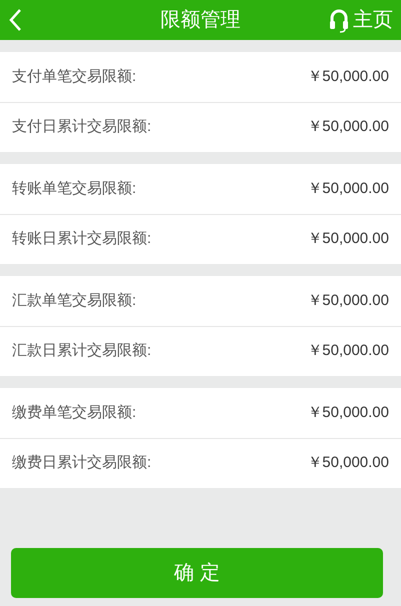  I want to click on limit-label: 汇款单笔交易限额:, so click(74, 300).